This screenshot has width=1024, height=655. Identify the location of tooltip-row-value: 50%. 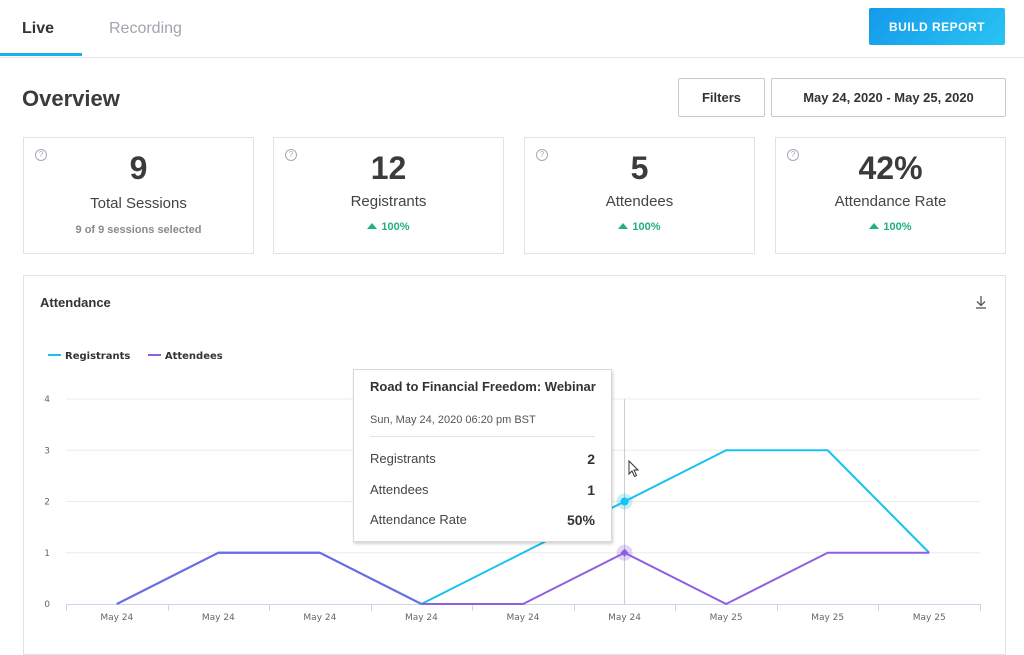
(580, 520).